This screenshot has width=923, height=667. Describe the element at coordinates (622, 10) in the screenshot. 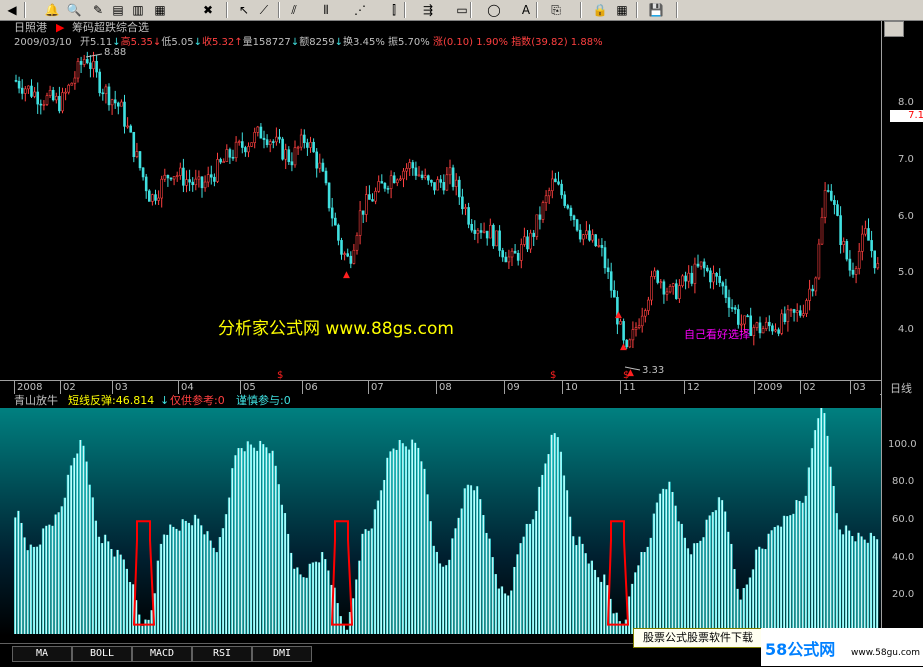

I see `color-icon: ▦` at that location.